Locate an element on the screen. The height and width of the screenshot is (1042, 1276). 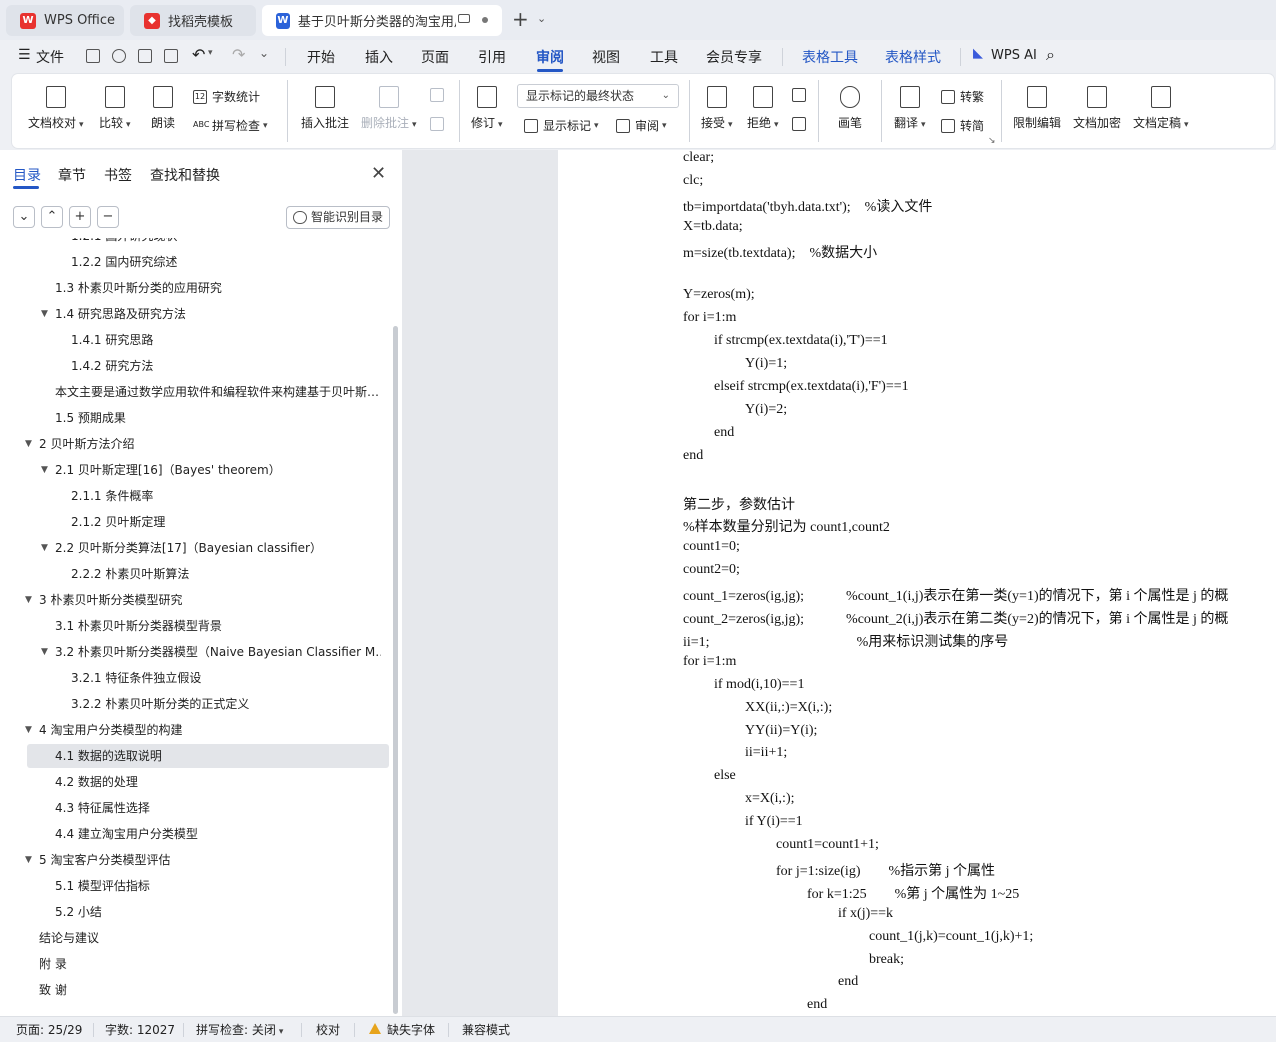
menu-file: 文件 is located at coordinates (50, 57).